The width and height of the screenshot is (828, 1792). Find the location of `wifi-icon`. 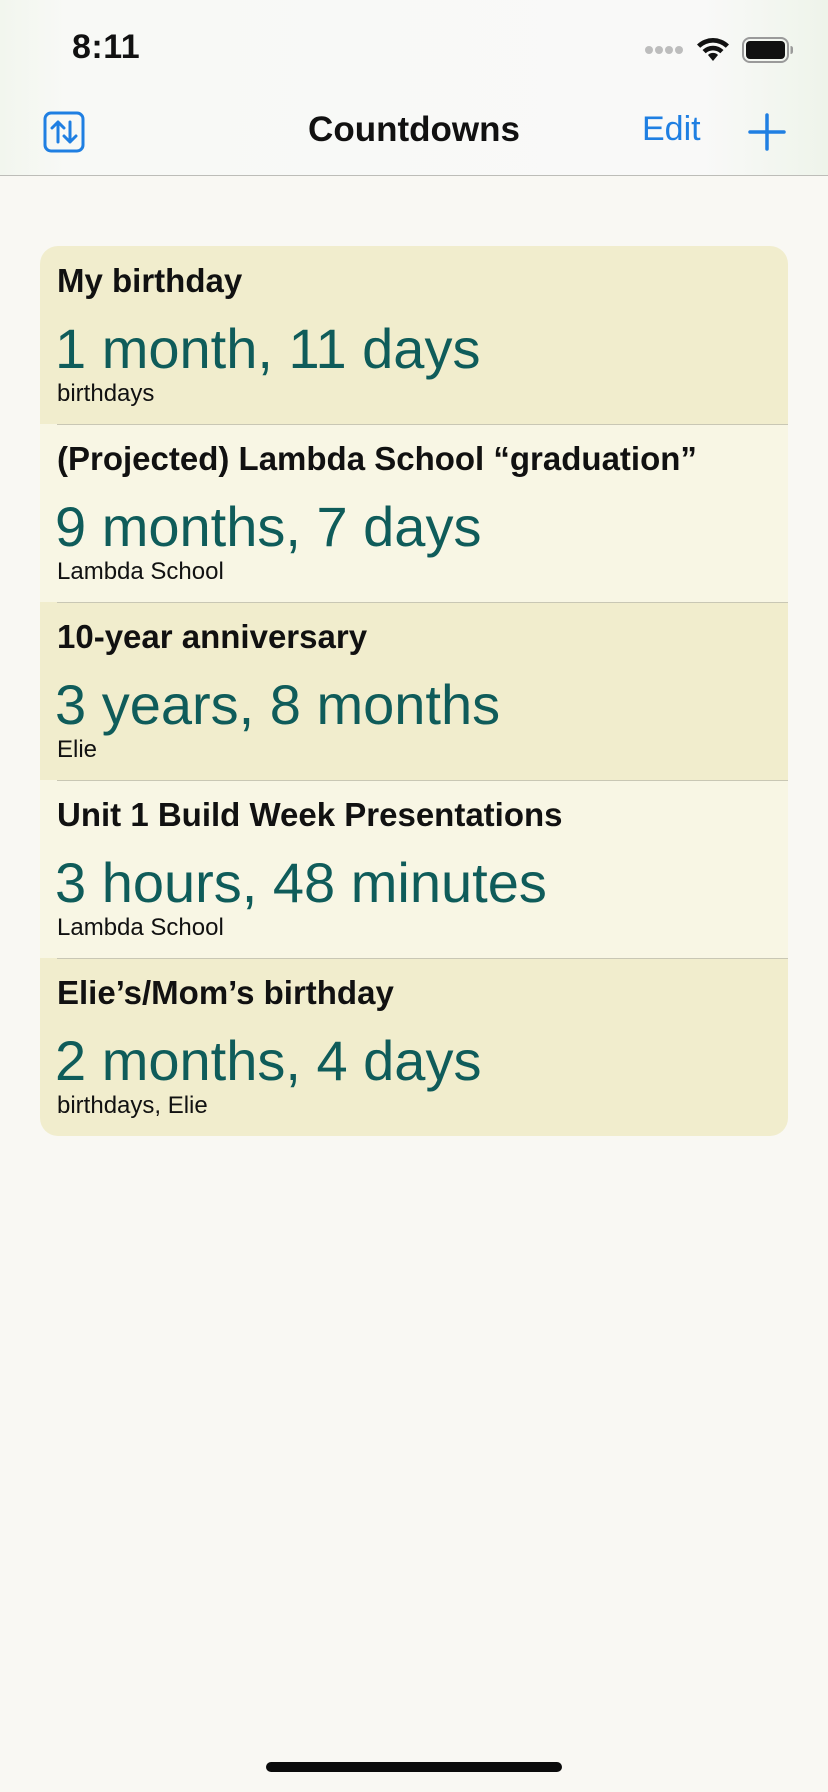

wifi-icon is located at coordinates (713, 49).